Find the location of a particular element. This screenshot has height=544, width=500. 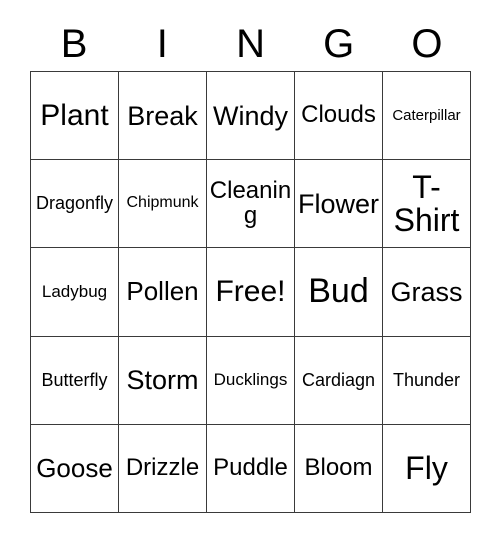

bingo-cell-label: Ladybug is located at coordinates (74, 292).